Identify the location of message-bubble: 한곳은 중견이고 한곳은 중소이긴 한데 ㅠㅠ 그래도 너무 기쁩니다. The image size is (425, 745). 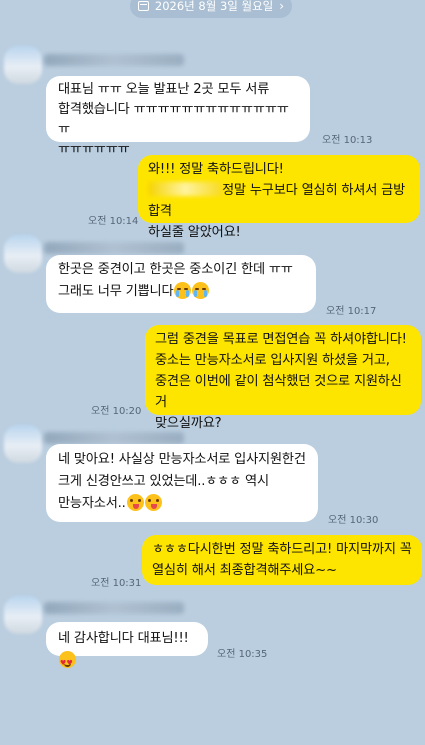
(181, 284).